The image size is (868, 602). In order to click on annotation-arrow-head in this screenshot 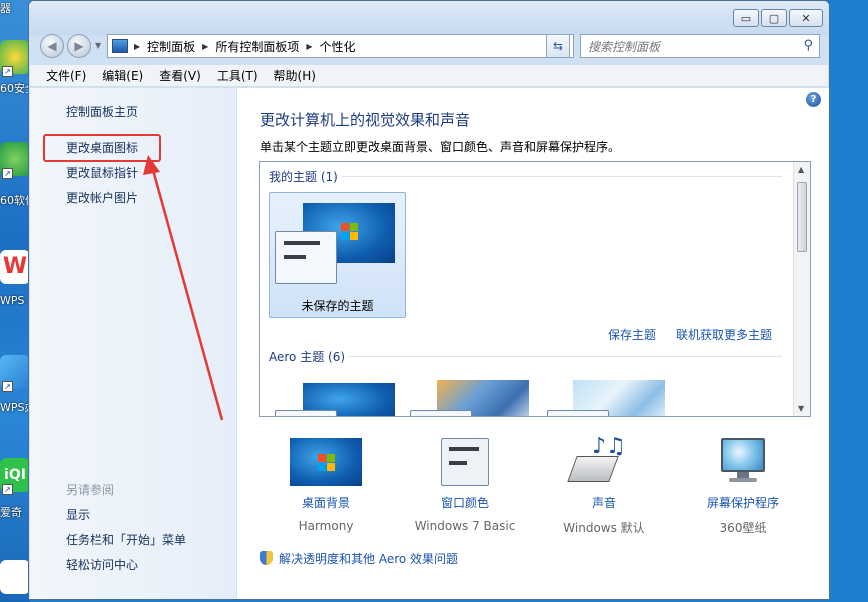, I will do `click(151, 165)`.